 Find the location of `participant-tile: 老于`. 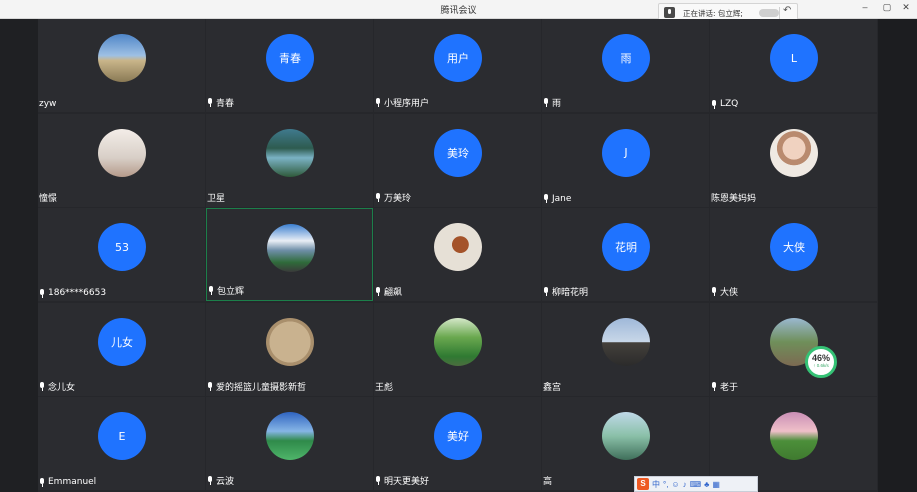

participant-tile: 老于 is located at coordinates (793, 349).